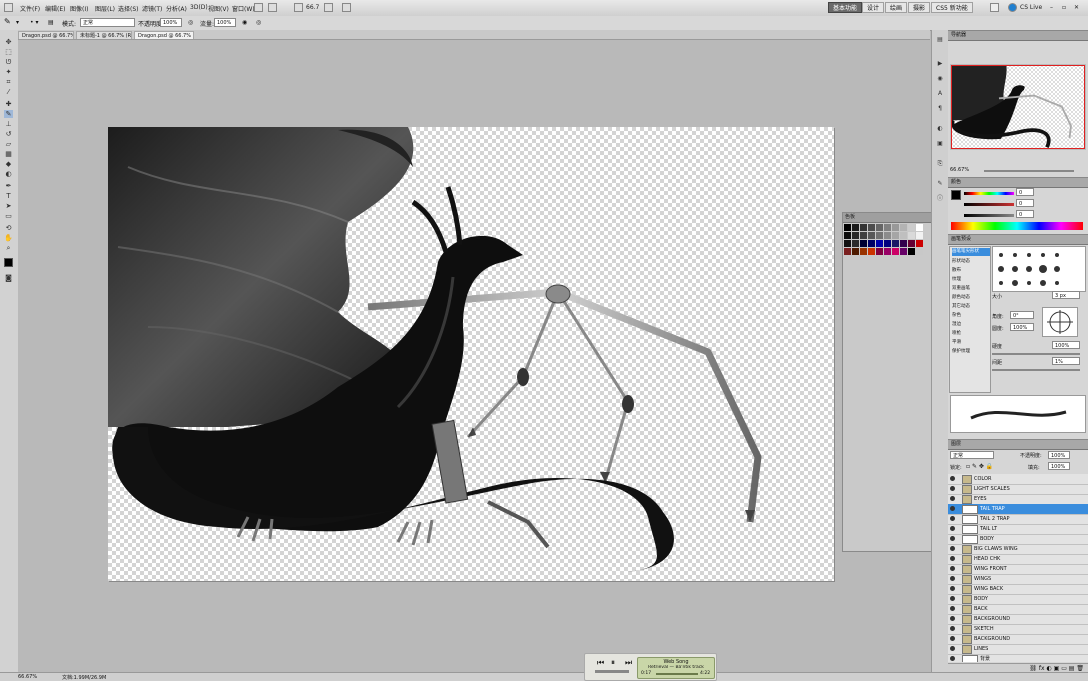 The width and height of the screenshot is (1088, 681). What do you see at coordinates (600, 663) in the screenshot?
I see `prev-icon: ⏮` at bounding box center [600, 663].